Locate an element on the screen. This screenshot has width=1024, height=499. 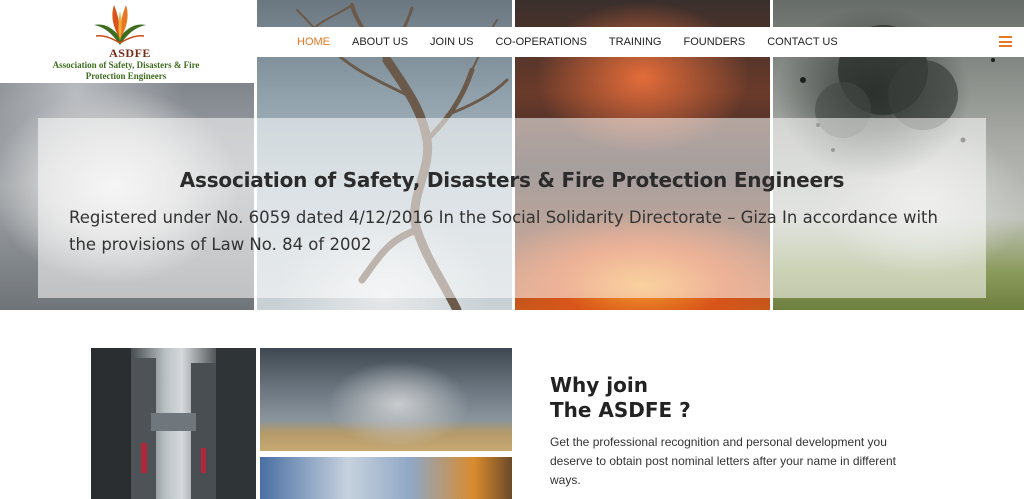
wildfire-image is located at coordinates (386, 478).